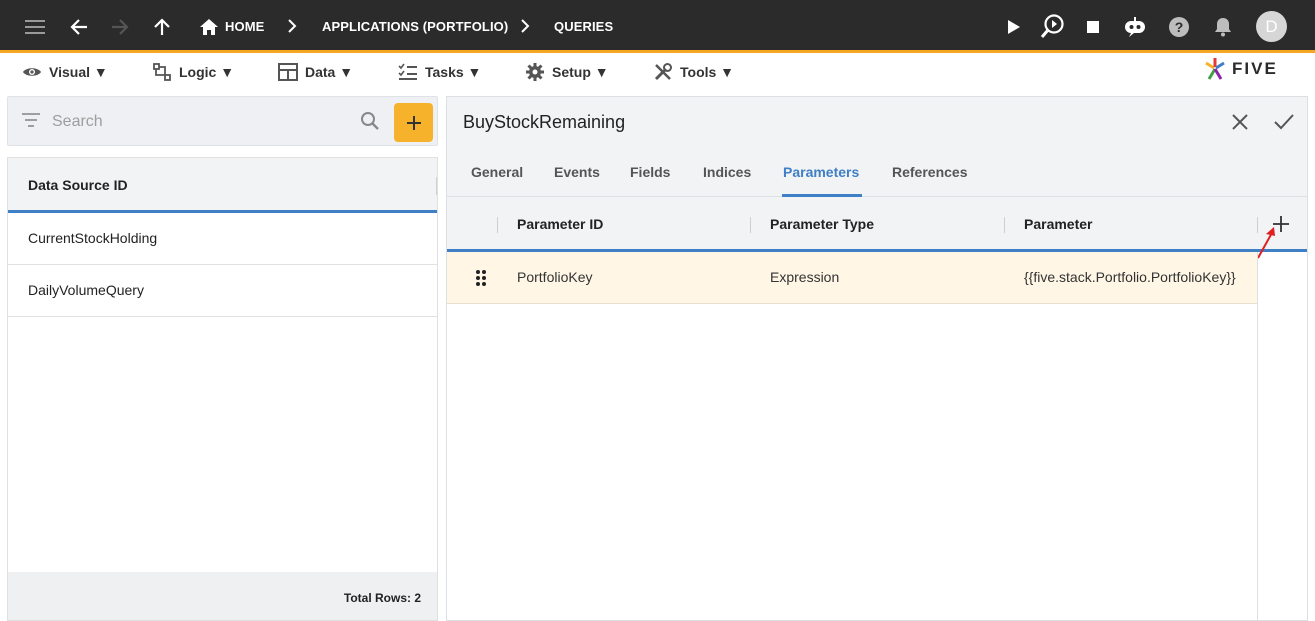 The width and height of the screenshot is (1315, 621). Describe the element at coordinates (1014, 27) in the screenshot. I see `run-icon` at that location.